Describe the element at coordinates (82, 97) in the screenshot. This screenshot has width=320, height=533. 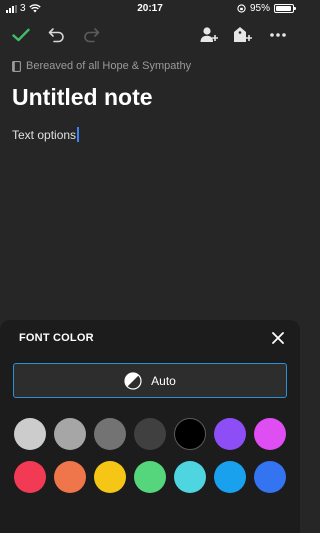
I see `note-title: Untitled note` at that location.